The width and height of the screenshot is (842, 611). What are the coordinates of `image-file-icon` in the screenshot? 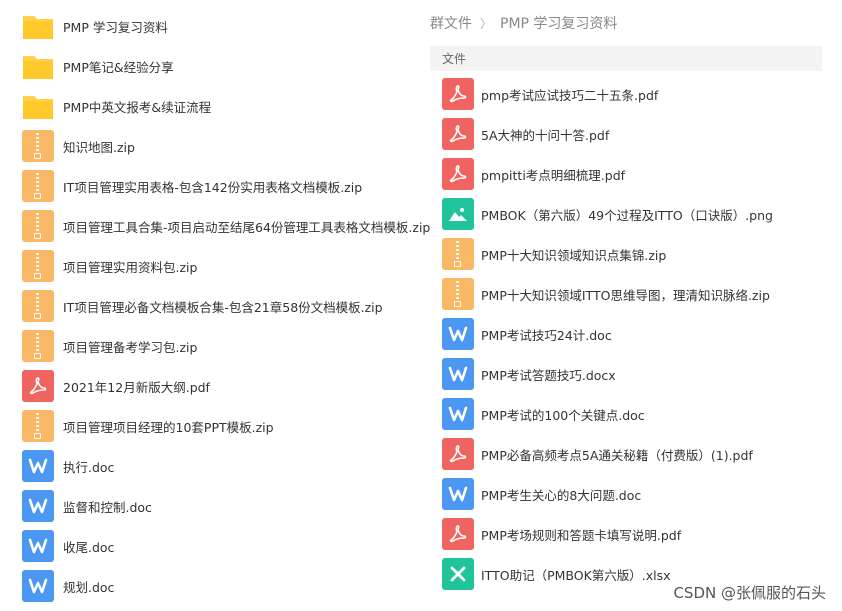 It's located at (458, 214).